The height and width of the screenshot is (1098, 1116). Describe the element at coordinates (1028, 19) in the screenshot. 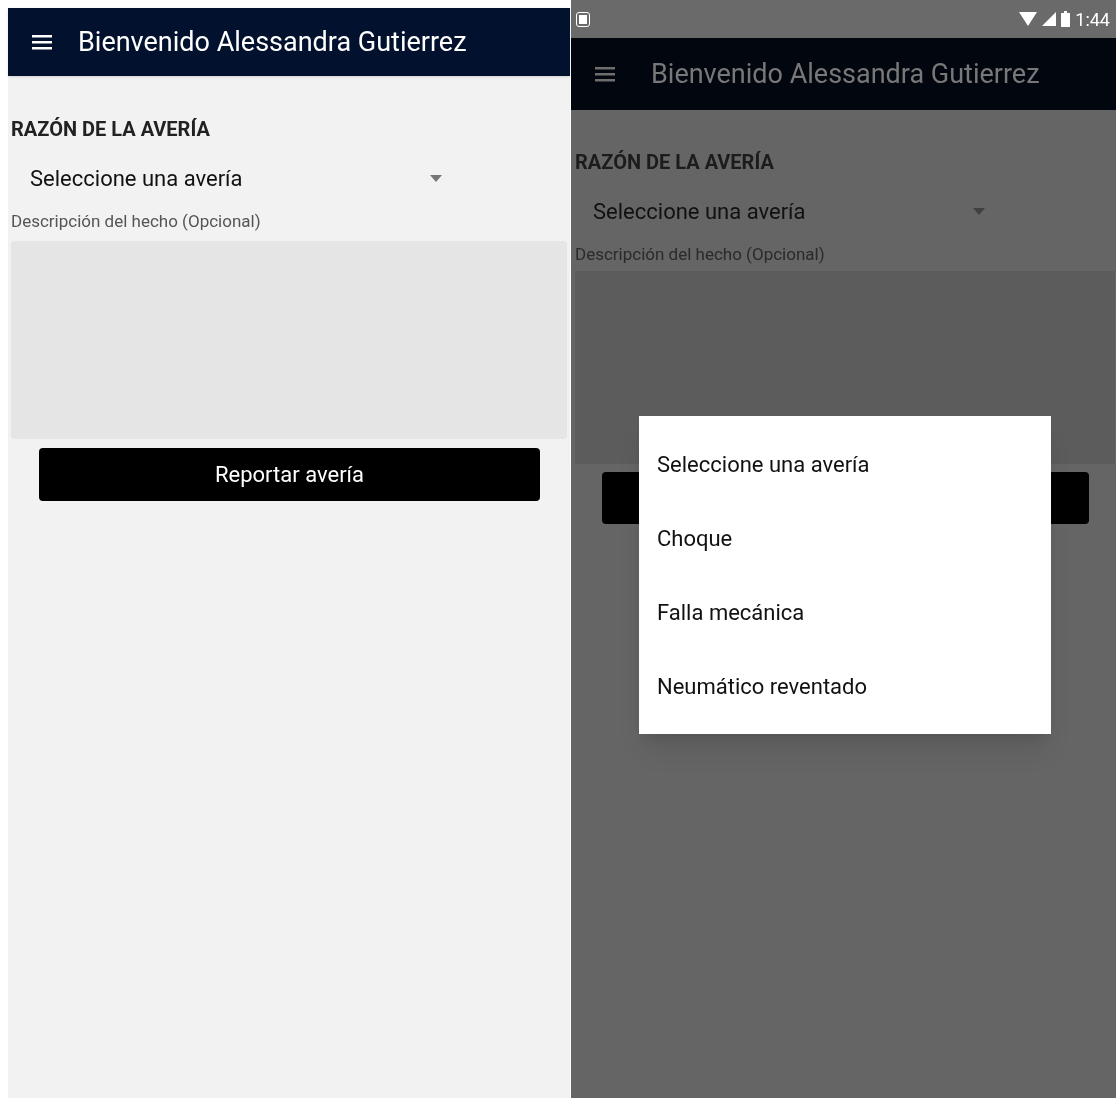

I see `wifi-icon` at that location.